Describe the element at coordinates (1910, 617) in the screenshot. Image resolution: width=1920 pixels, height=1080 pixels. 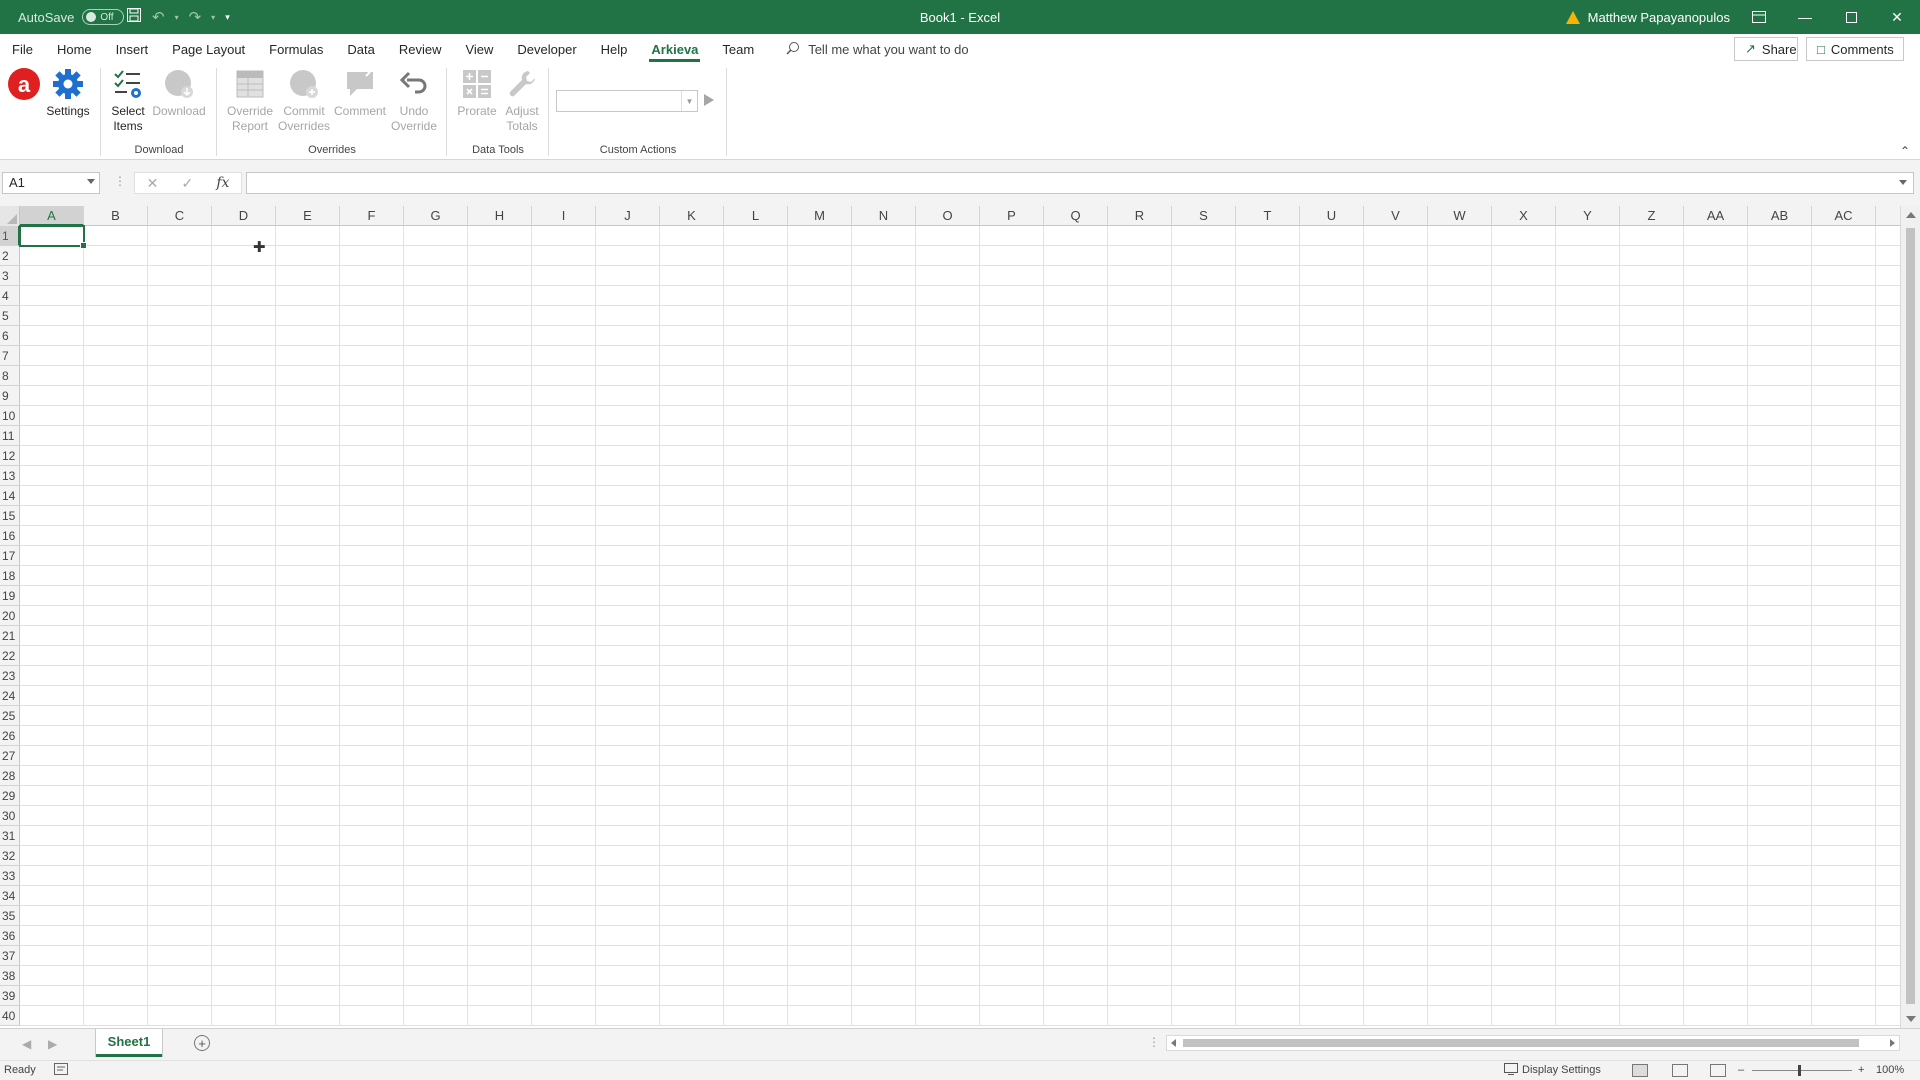
I see `vertical-scrollbar` at that location.